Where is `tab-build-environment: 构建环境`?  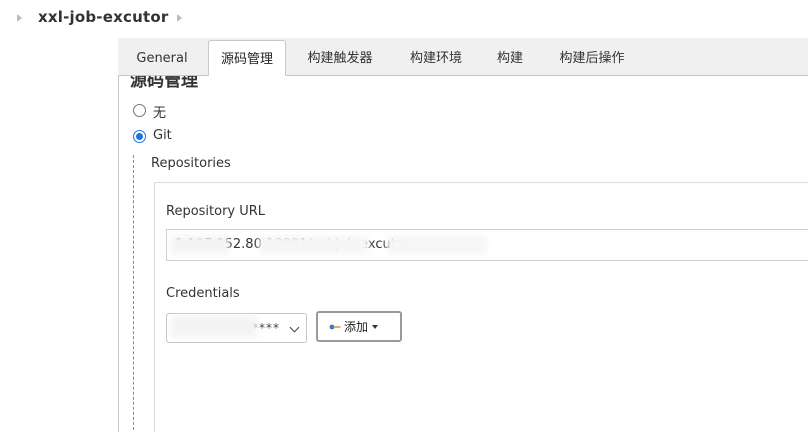
tab-build-environment: 构建环境 is located at coordinates (436, 57).